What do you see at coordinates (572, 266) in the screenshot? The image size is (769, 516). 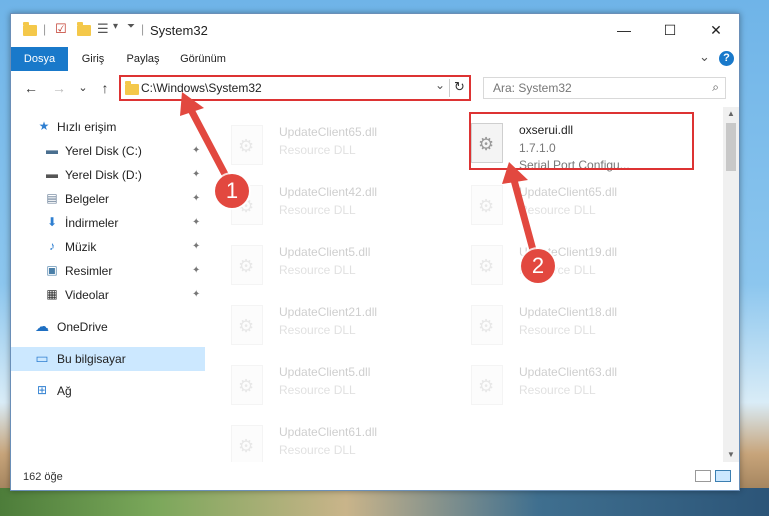 I see `file-item: UpdateClient19.dll Resource DLL` at bounding box center [572, 266].